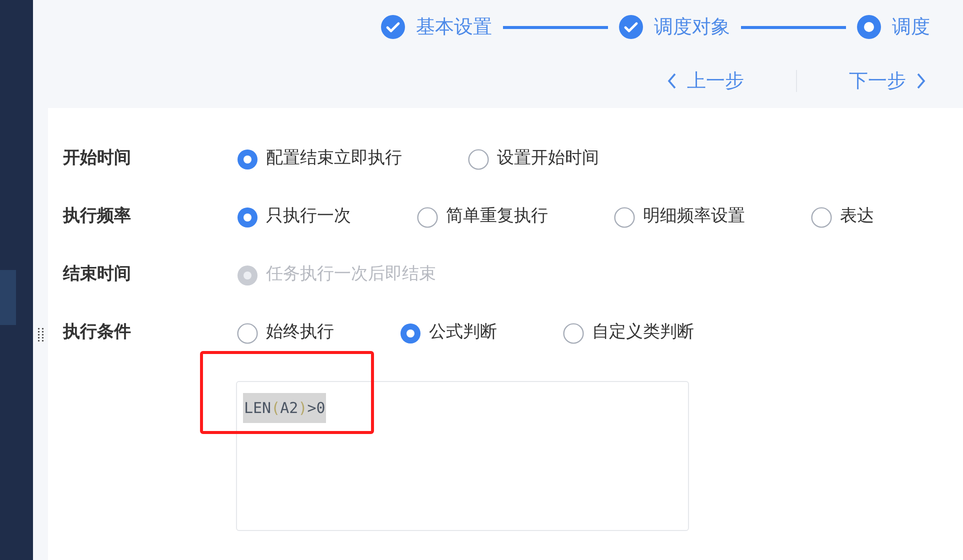 This screenshot has height=560, width=963. Describe the element at coordinates (463, 332) in the screenshot. I see `radio-label: 公式判断` at that location.